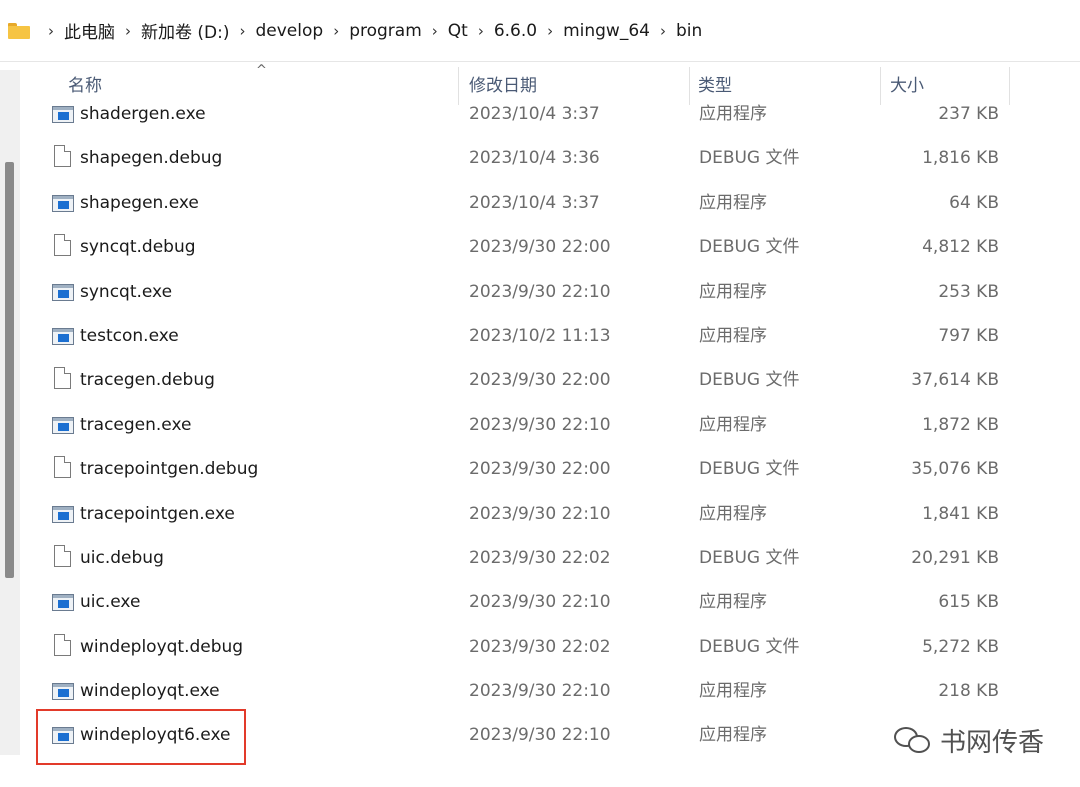 The width and height of the screenshot is (1080, 787). Describe the element at coordinates (139, 203) in the screenshot. I see `file-name: shapegen.exe` at that location.